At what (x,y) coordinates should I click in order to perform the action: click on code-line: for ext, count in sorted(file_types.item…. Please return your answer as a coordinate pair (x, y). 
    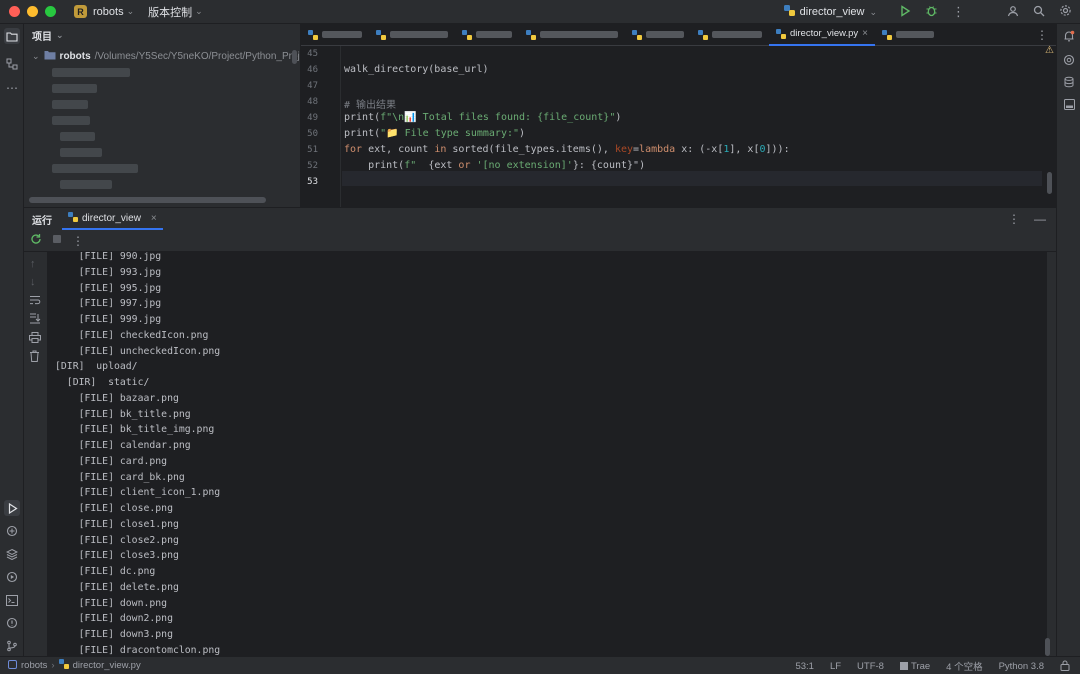
    Looking at the image, I should click on (567, 149).